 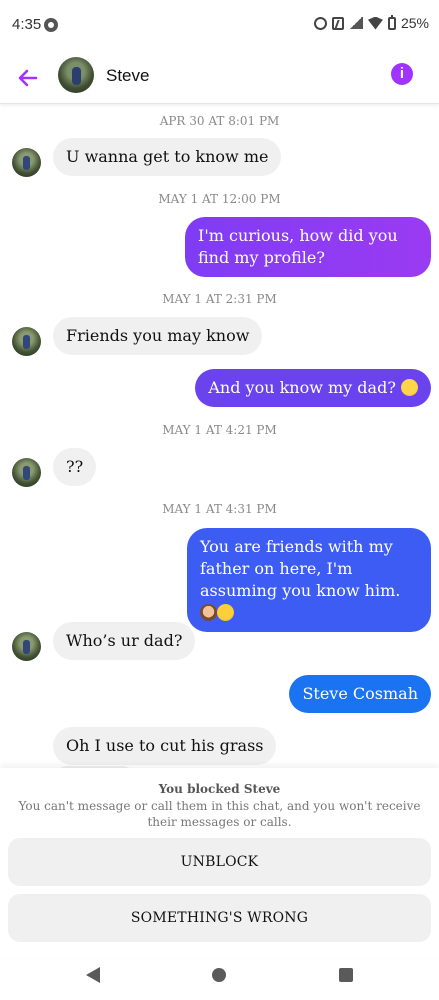 What do you see at coordinates (219, 199) in the screenshot?
I see `timestamp: MAY 1 AT 12:00 PM` at bounding box center [219, 199].